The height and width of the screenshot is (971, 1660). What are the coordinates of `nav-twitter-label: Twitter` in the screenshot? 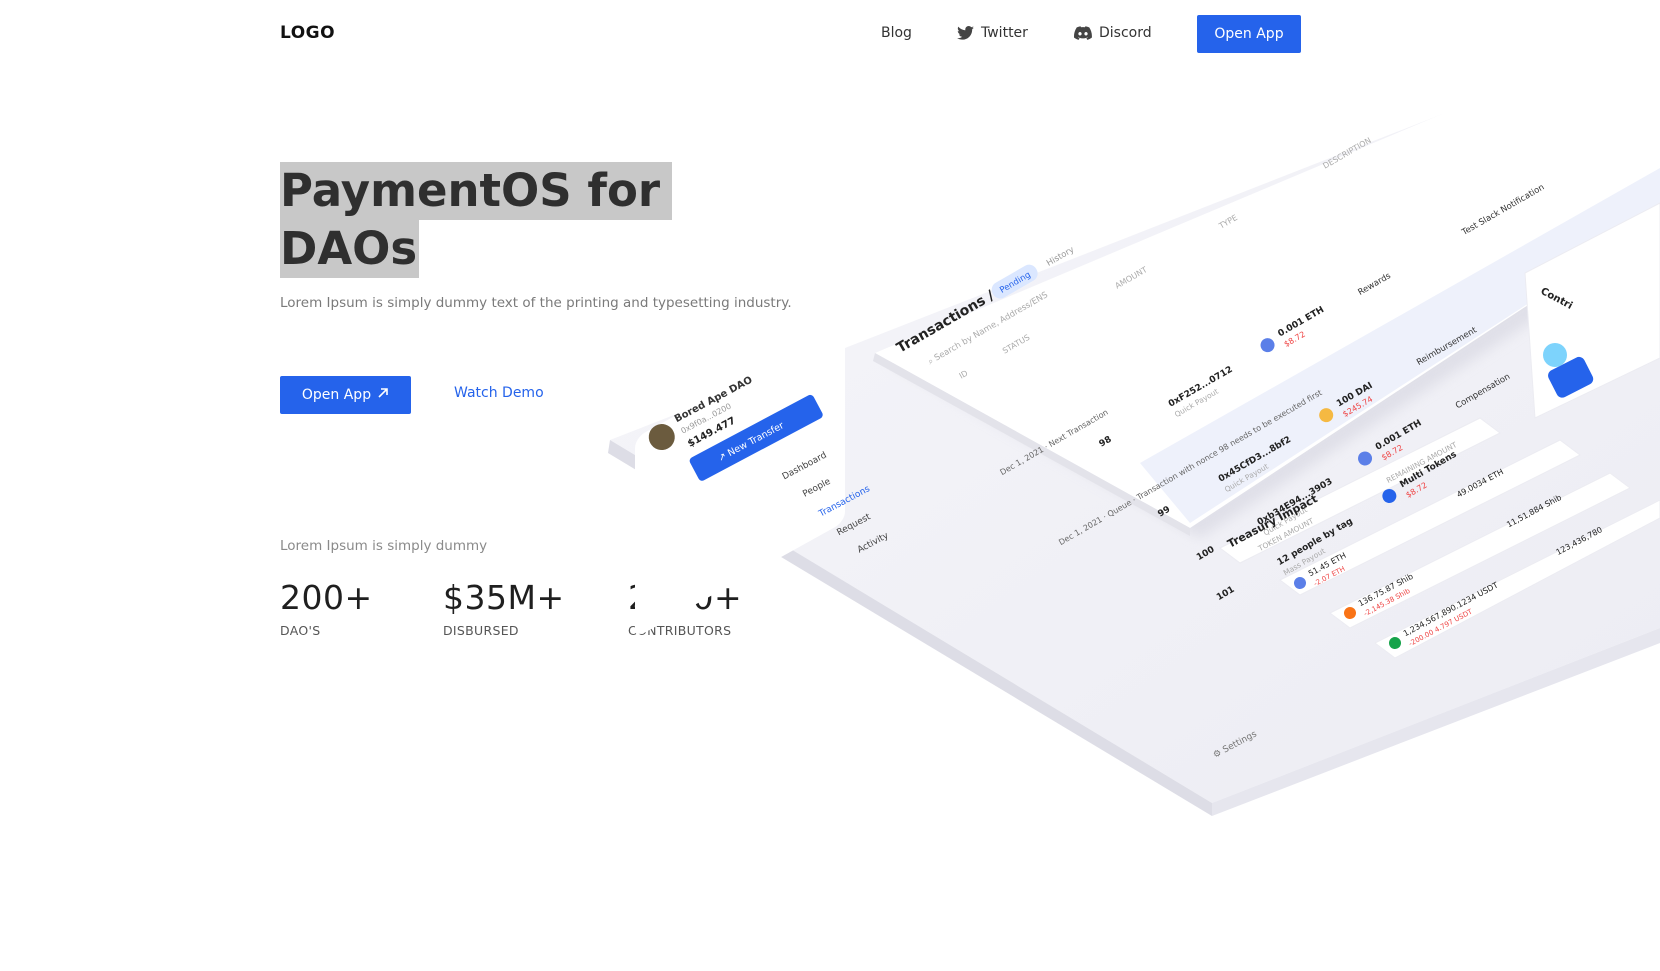 It's located at (1004, 33).